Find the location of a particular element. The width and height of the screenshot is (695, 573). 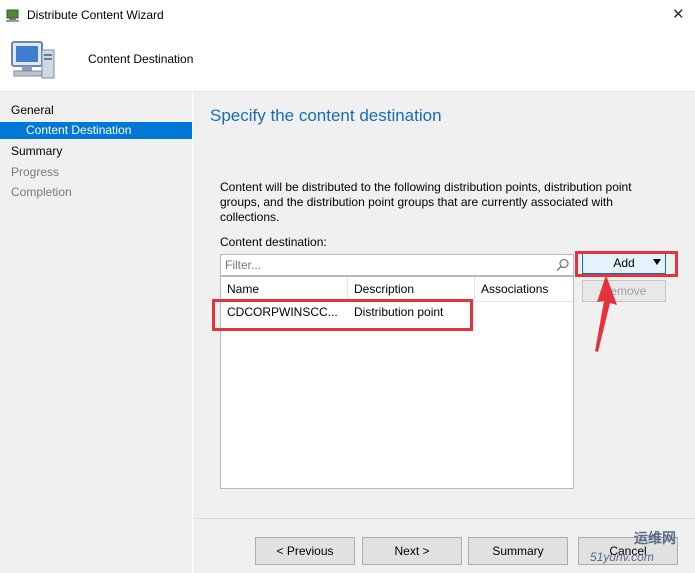

watermark-url: 51yunv.com is located at coordinates (622, 557).